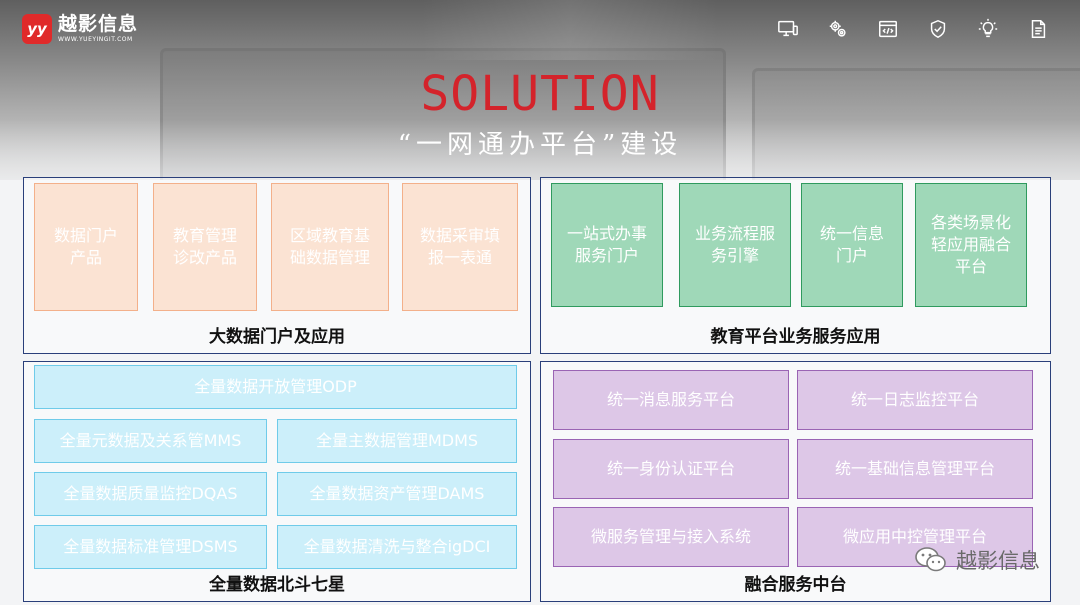  Describe the element at coordinates (930, 559) in the screenshot. I see `wechat-icon` at that location.